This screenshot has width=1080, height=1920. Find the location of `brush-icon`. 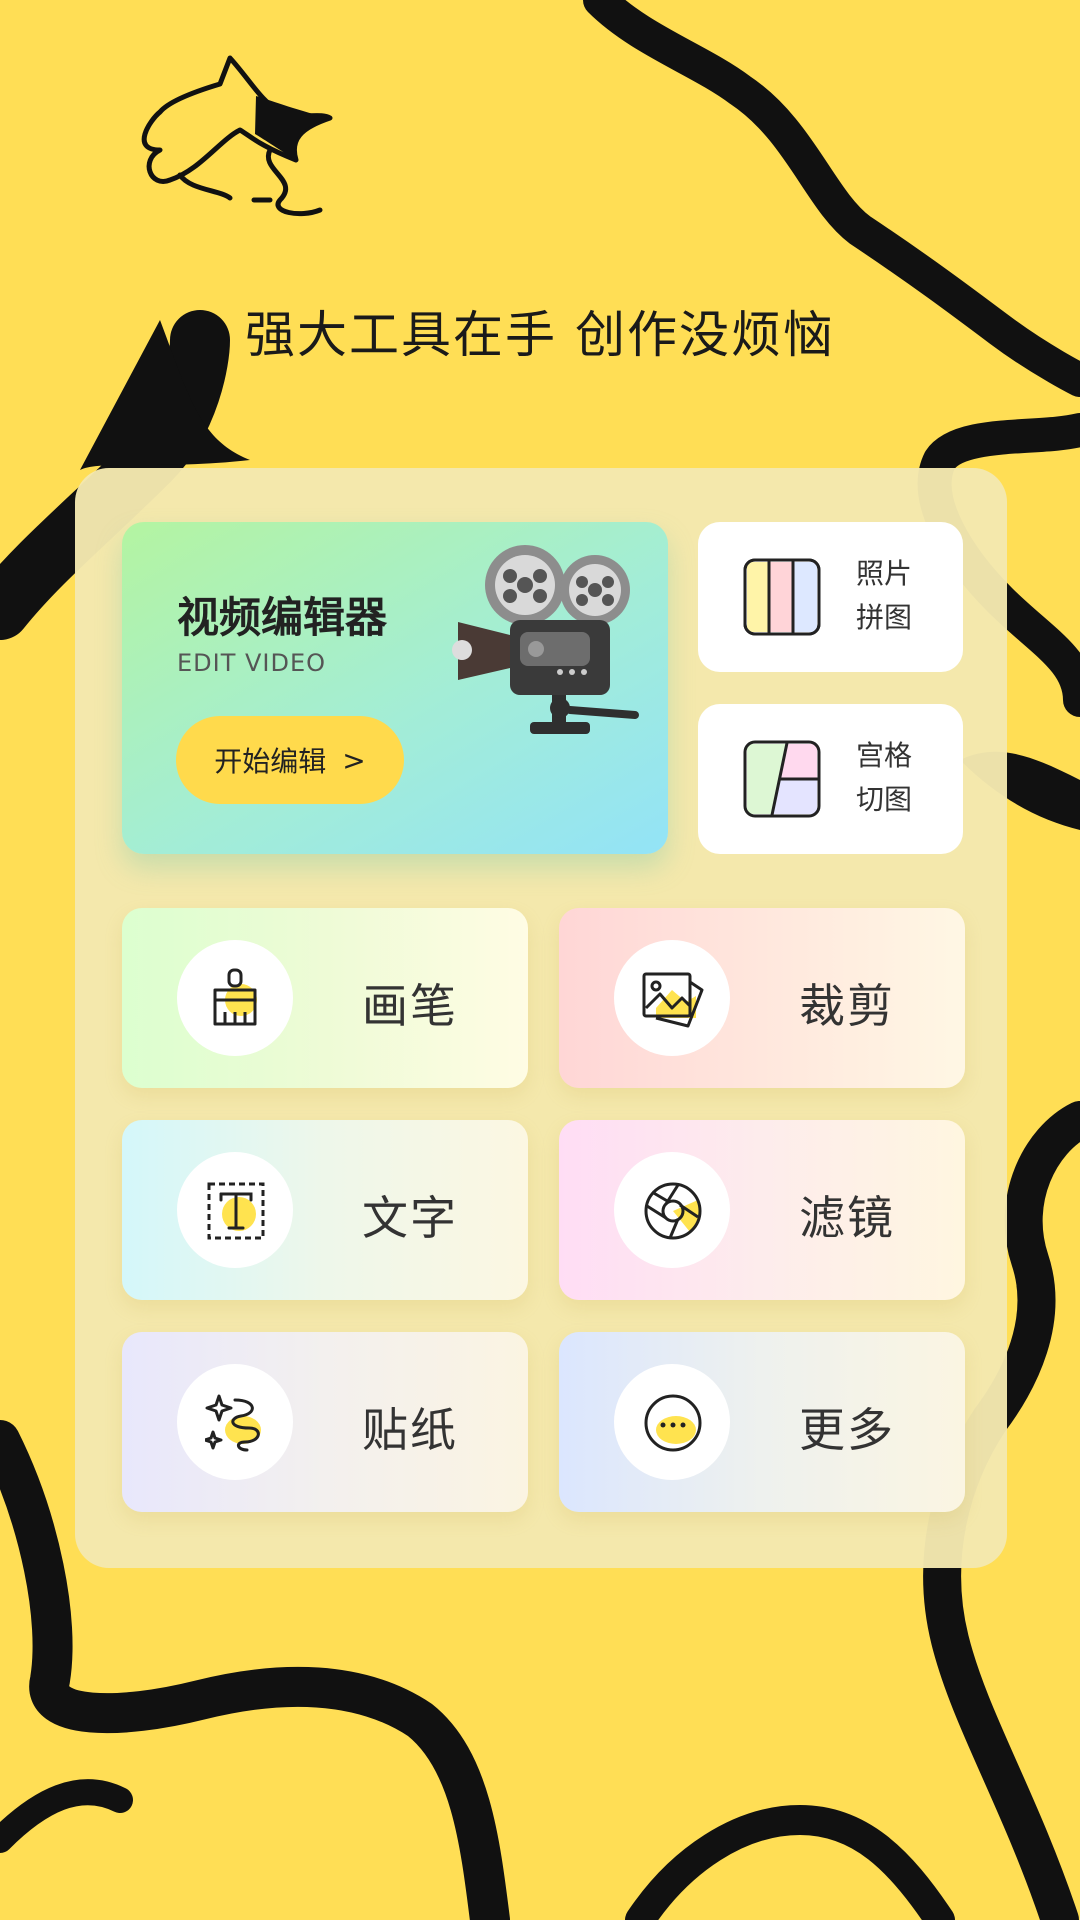

brush-icon is located at coordinates (235, 997).